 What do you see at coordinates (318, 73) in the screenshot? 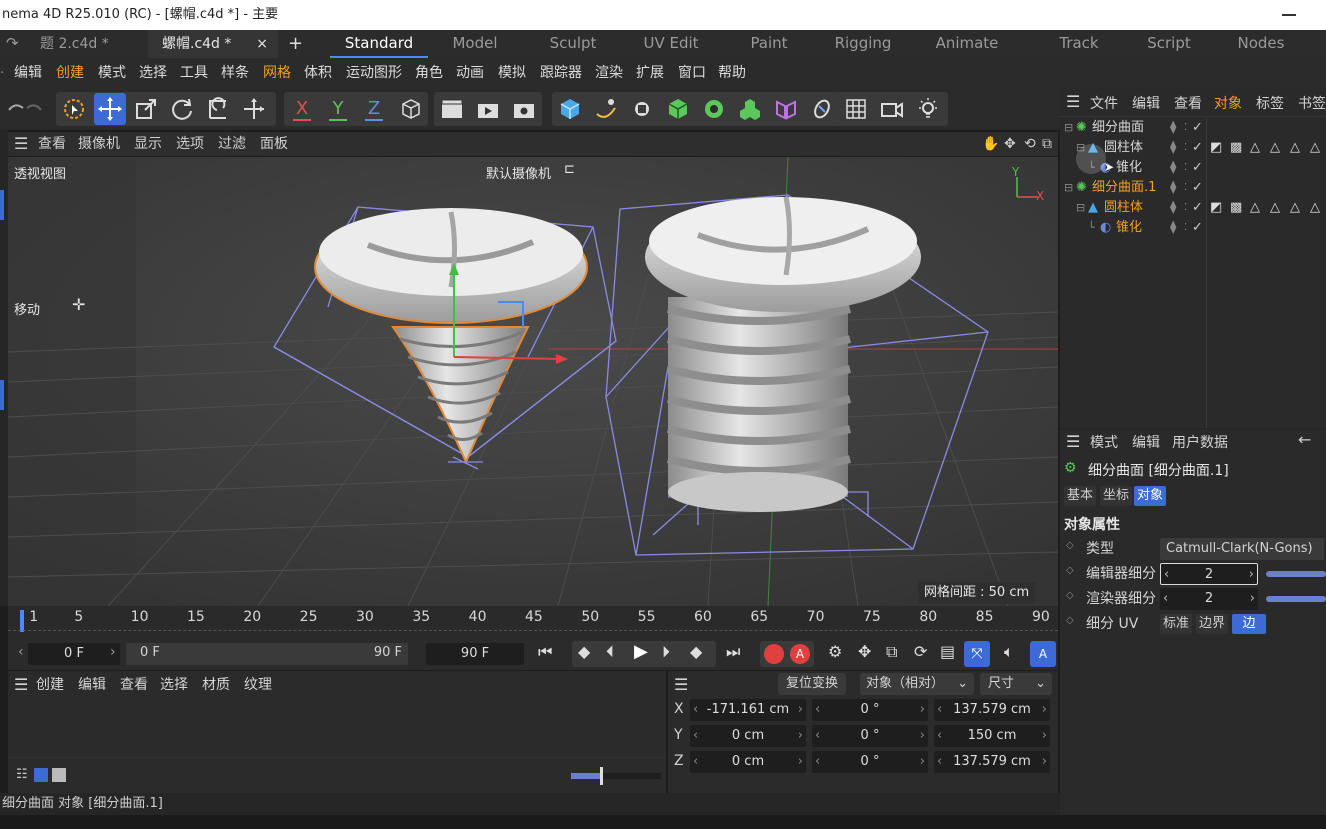
I see `menu-item: 体积` at bounding box center [318, 73].